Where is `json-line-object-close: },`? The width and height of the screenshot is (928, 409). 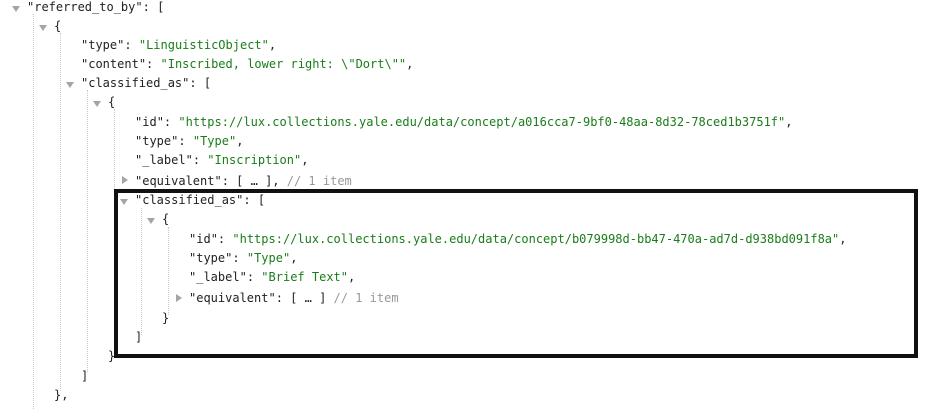 json-line-object-close: }, is located at coordinates (61, 395).